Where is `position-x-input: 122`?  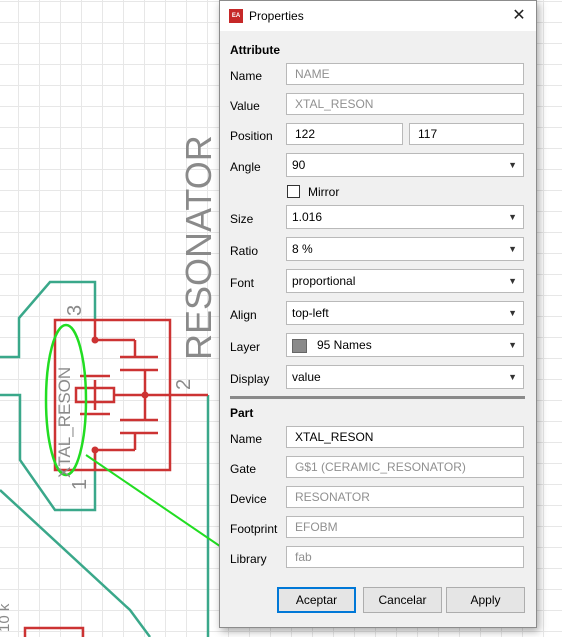 position-x-input: 122 is located at coordinates (344, 134).